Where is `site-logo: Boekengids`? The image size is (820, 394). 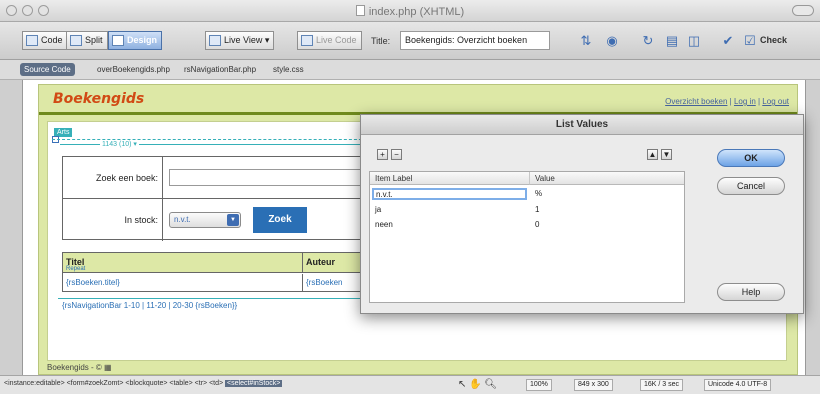
site-logo: Boekengids is located at coordinates (99, 99).